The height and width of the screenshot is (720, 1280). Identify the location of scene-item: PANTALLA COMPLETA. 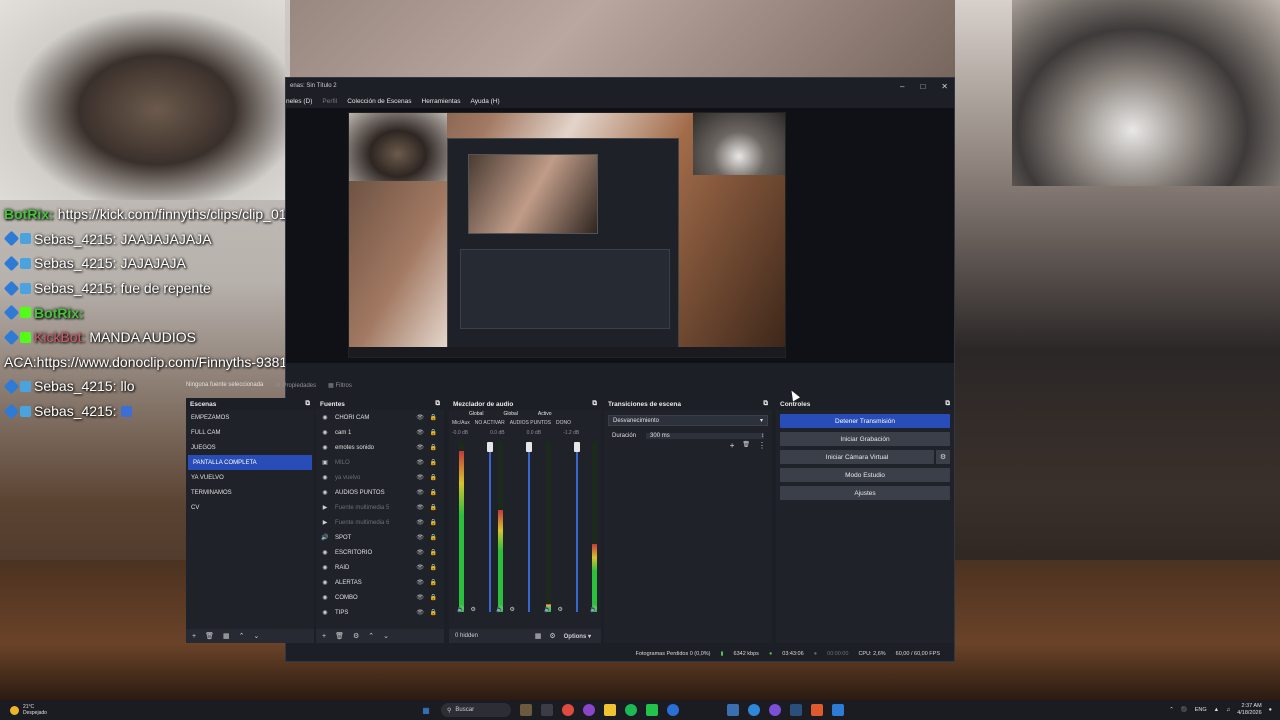
(250, 462).